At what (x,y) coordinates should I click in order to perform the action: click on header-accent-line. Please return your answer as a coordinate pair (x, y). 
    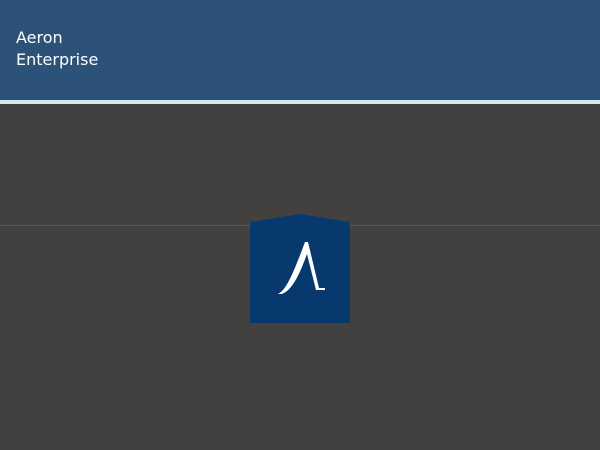
    Looking at the image, I should click on (300, 102).